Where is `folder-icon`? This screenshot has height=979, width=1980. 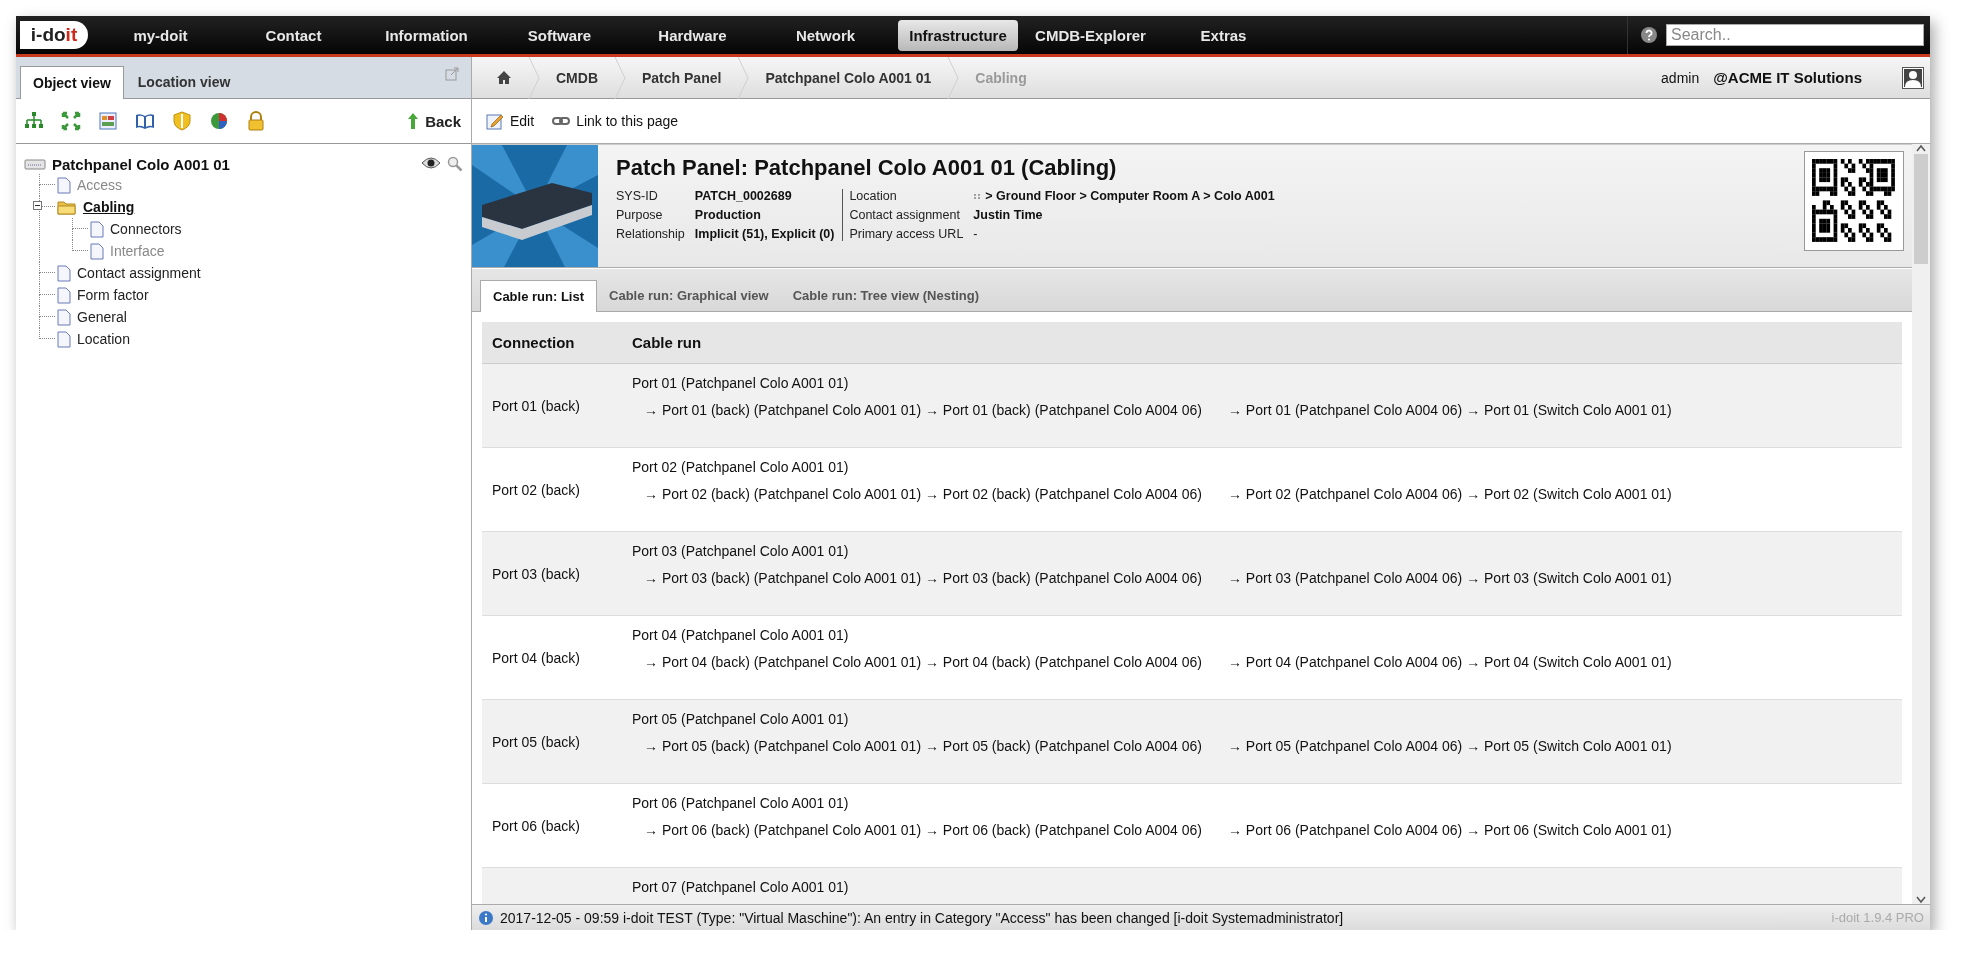
folder-icon is located at coordinates (67, 207).